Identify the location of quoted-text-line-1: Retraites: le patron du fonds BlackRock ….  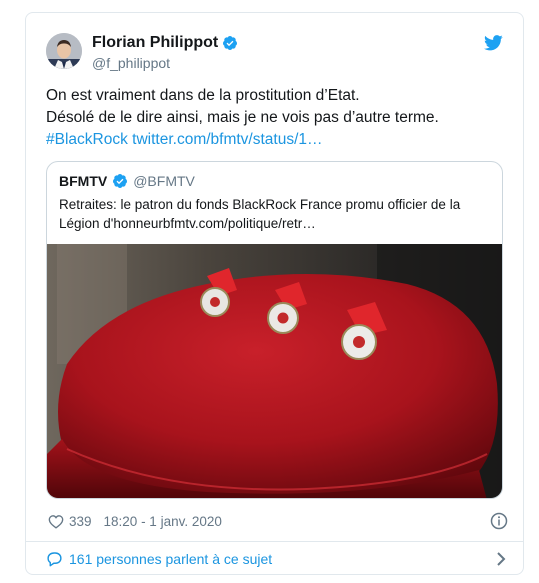
(260, 204).